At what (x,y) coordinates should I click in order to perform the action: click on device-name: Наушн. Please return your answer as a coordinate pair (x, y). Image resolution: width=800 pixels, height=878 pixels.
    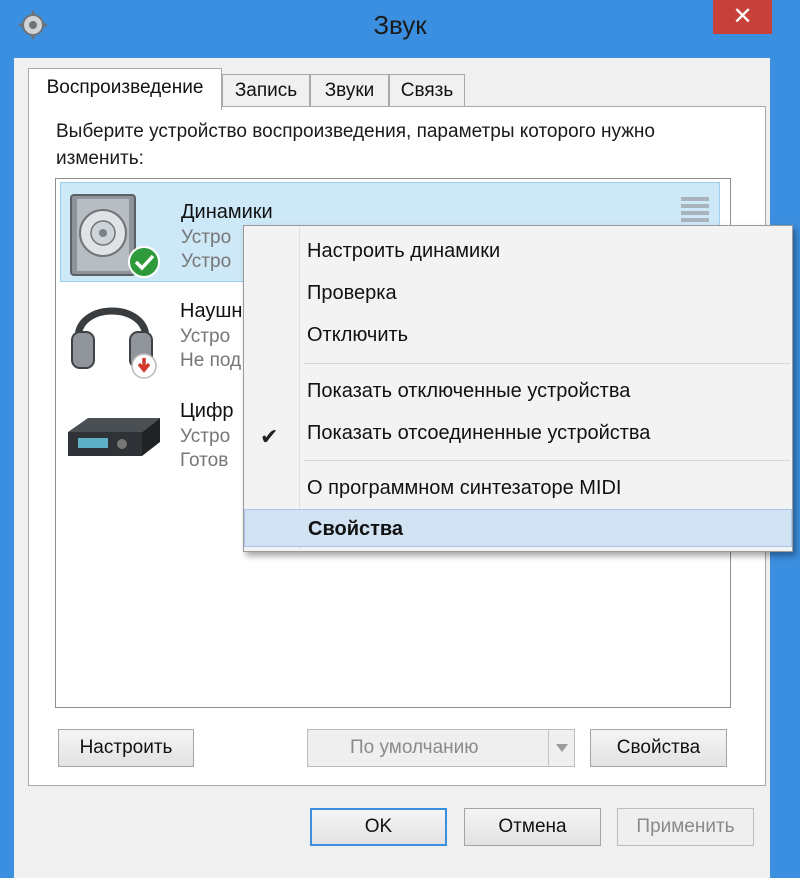
    Looking at the image, I should click on (211, 311).